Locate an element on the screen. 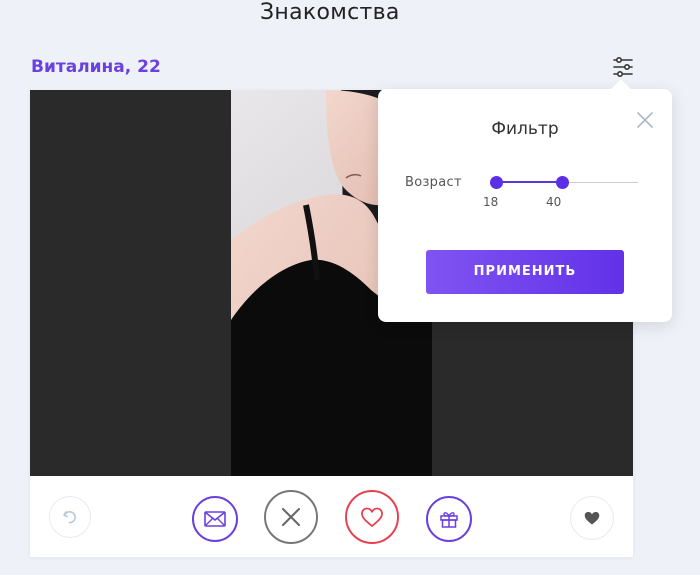  action-bar is located at coordinates (331, 516).